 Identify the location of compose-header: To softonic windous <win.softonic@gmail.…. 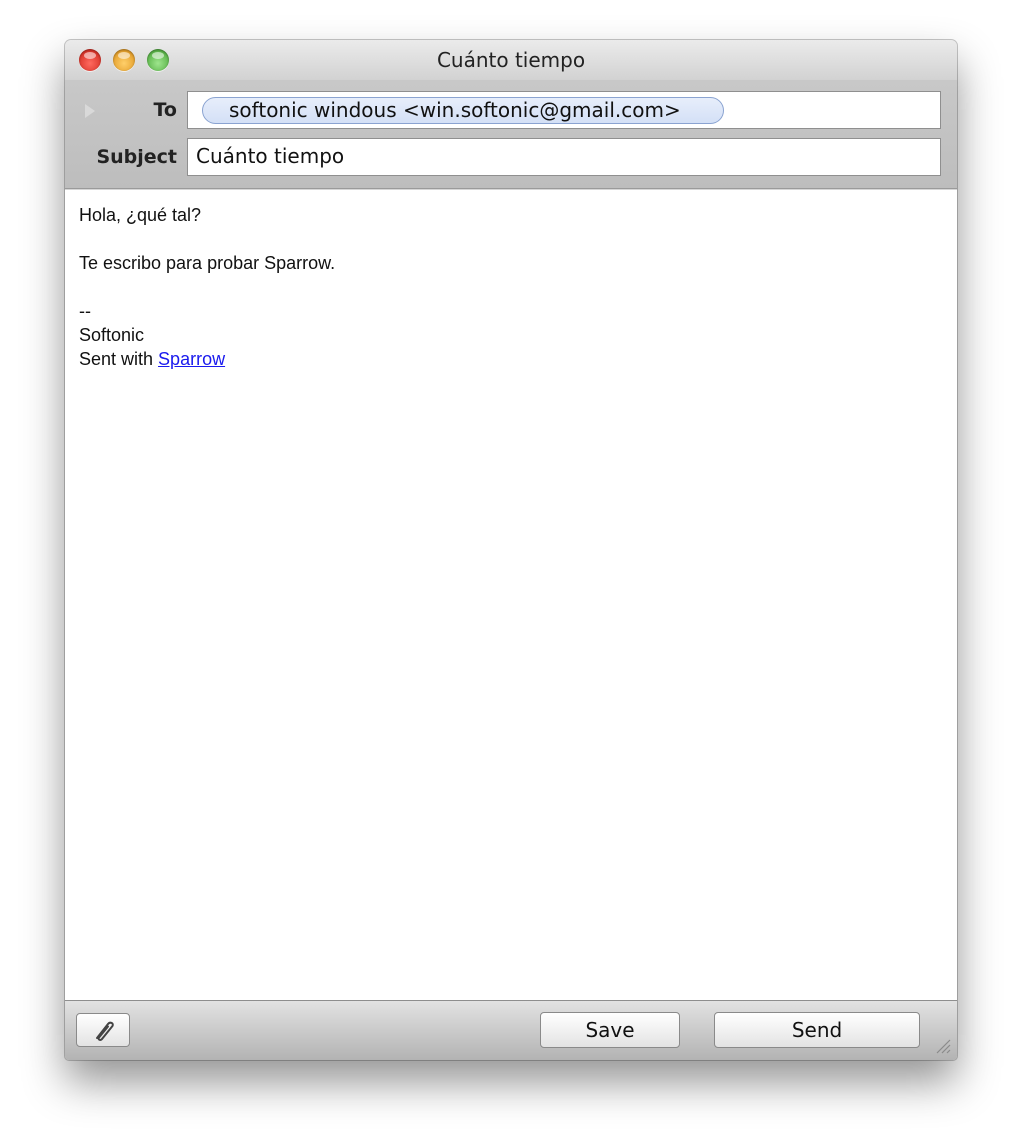
(511, 134).